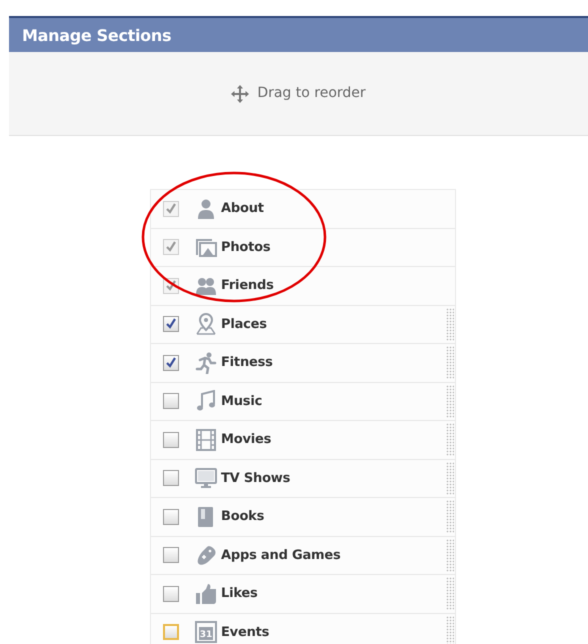 This screenshot has height=644, width=588. I want to click on section-row: Movies, so click(303, 440).